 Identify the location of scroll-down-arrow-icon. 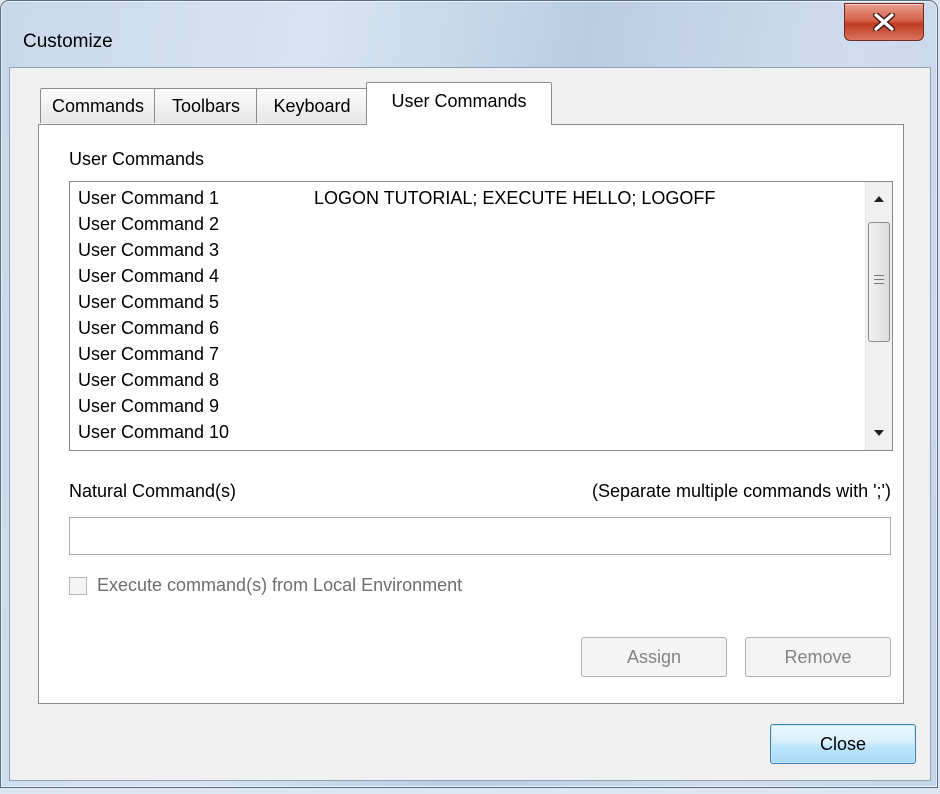
(879, 433).